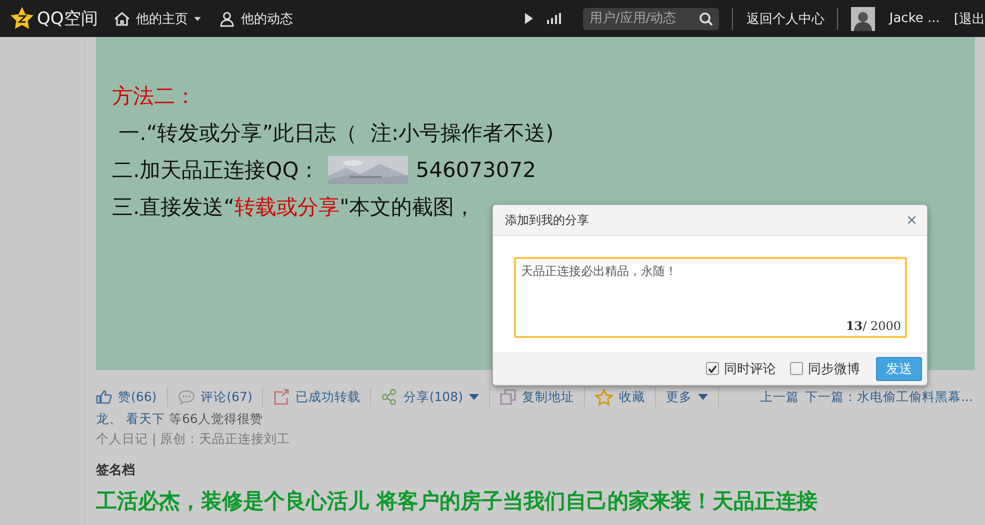 The image size is (985, 525). Describe the element at coordinates (336, 133) in the screenshot. I see `post-text: 一.“转发或分享”此日志（ 注:小号操作者不送)` at that location.